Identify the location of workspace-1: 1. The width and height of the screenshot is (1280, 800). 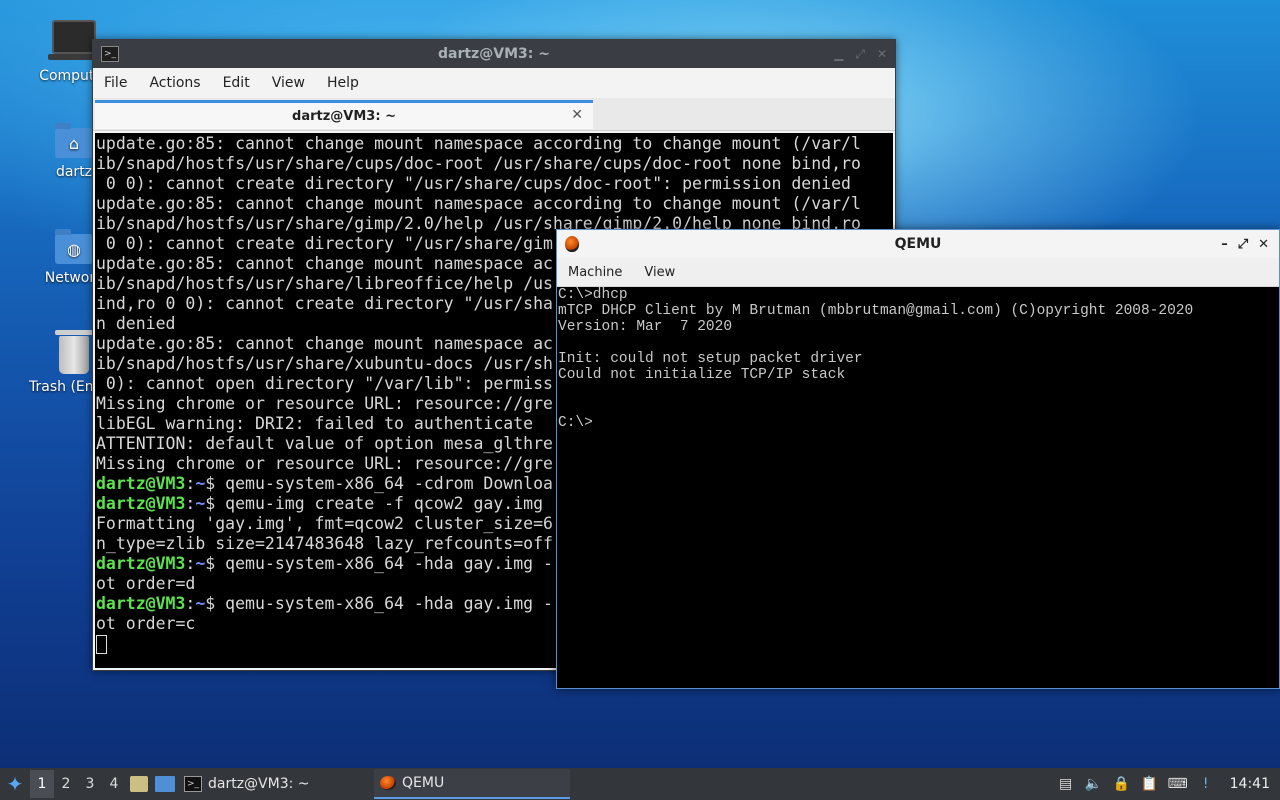
(42, 784).